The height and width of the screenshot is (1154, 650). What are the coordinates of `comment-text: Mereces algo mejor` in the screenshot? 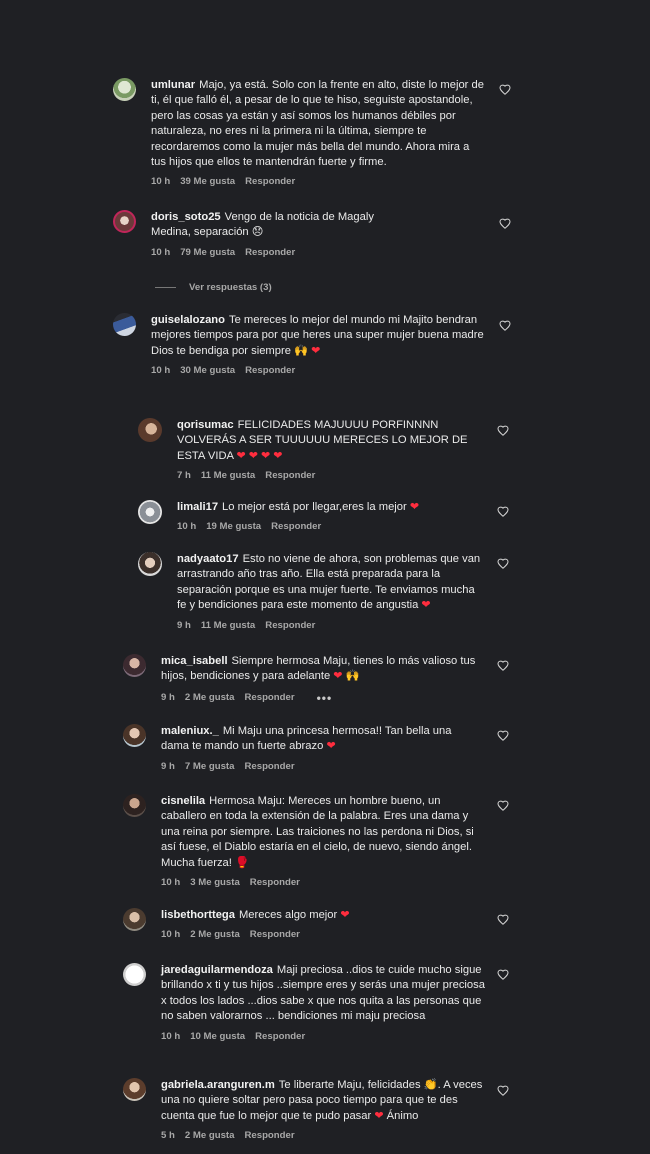 It's located at (288, 915).